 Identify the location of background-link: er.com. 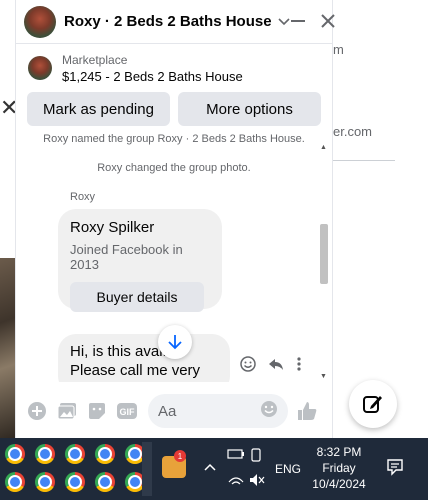
(352, 131).